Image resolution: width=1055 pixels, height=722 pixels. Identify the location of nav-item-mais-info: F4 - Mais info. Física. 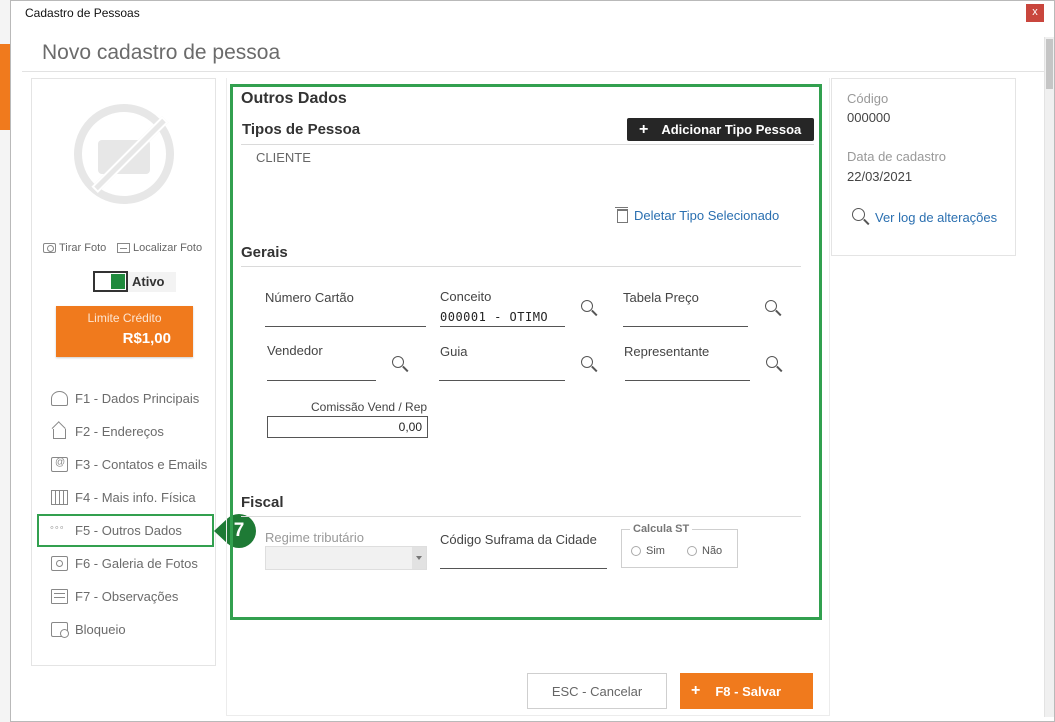
(123, 497).